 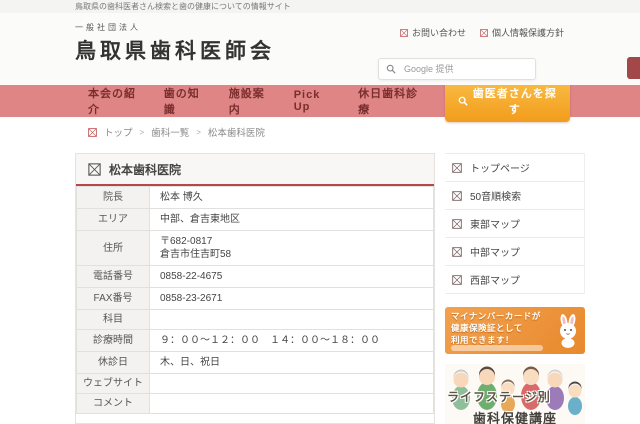 I want to click on site-search-box, so click(x=457, y=69).